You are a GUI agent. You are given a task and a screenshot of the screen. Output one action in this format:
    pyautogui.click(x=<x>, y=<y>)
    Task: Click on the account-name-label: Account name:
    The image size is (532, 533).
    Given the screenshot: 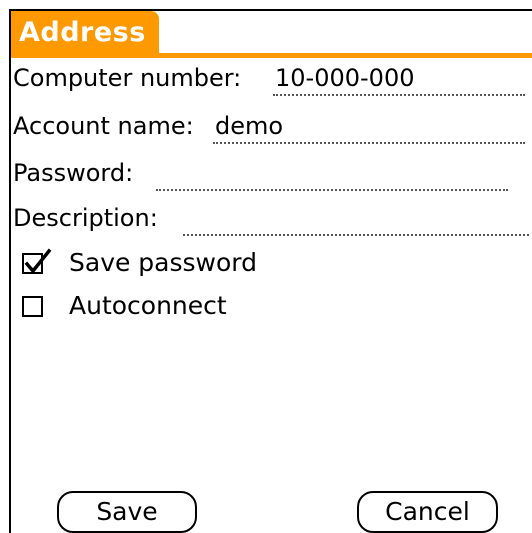 What is the action you would take?
    pyautogui.click(x=103, y=126)
    